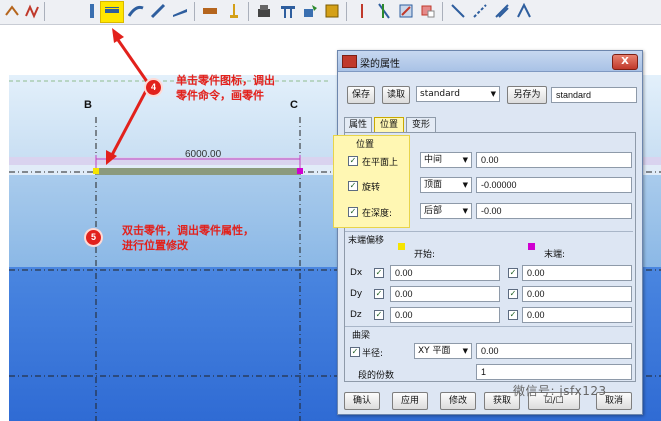  I want to click on step-badge-4: 4, so click(153, 87).